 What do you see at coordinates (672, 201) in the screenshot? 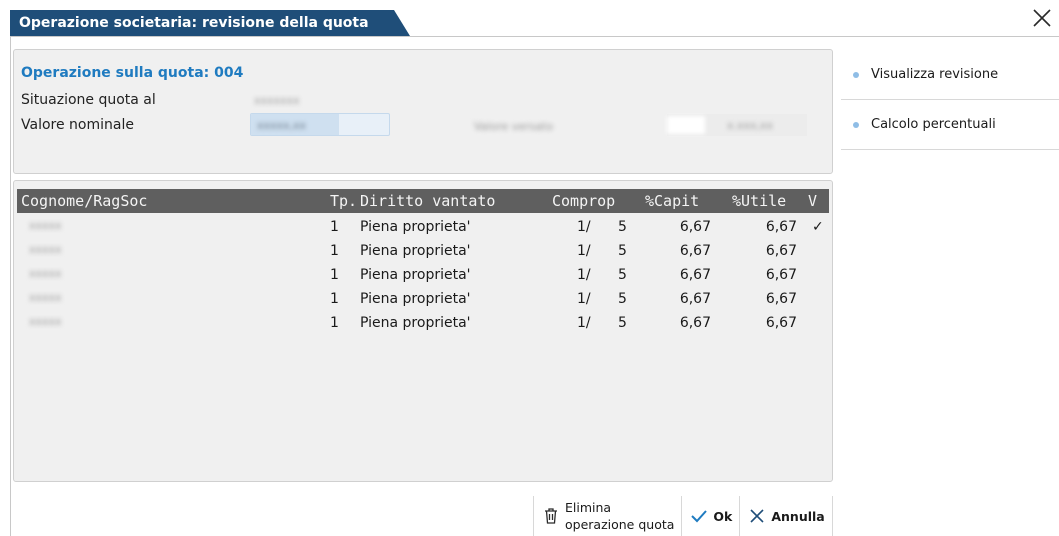
I see `col-capit: %Capit` at bounding box center [672, 201].